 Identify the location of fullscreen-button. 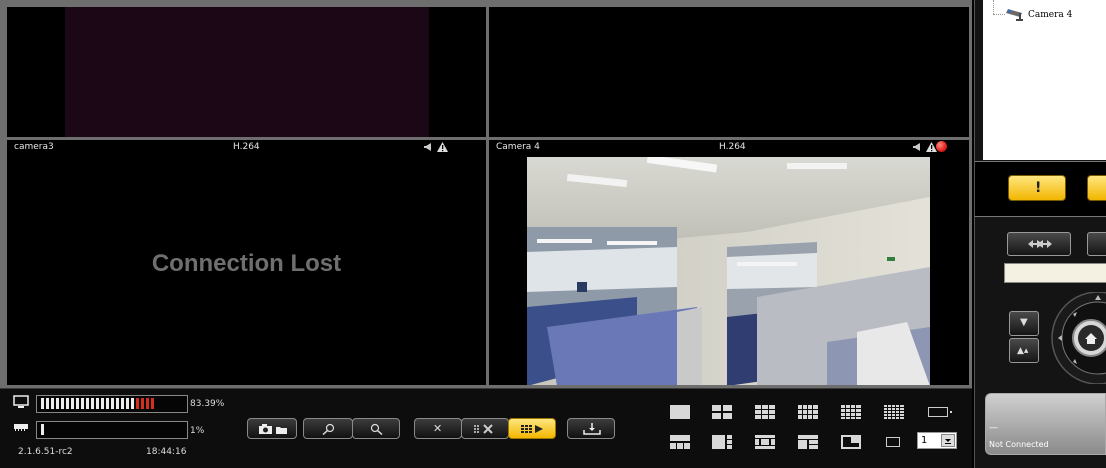
(894, 442).